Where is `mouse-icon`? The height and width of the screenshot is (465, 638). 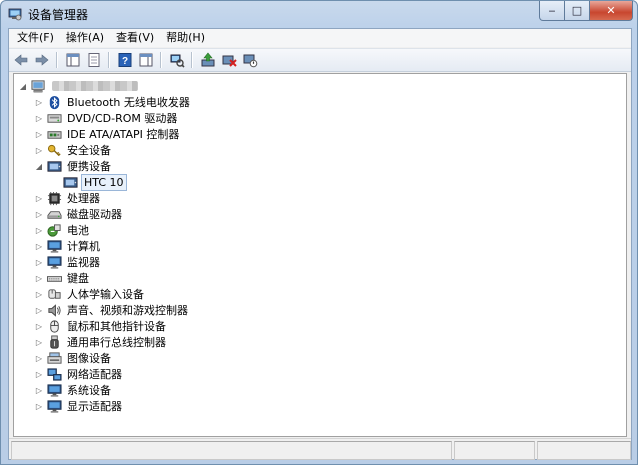 mouse-icon is located at coordinates (54, 326).